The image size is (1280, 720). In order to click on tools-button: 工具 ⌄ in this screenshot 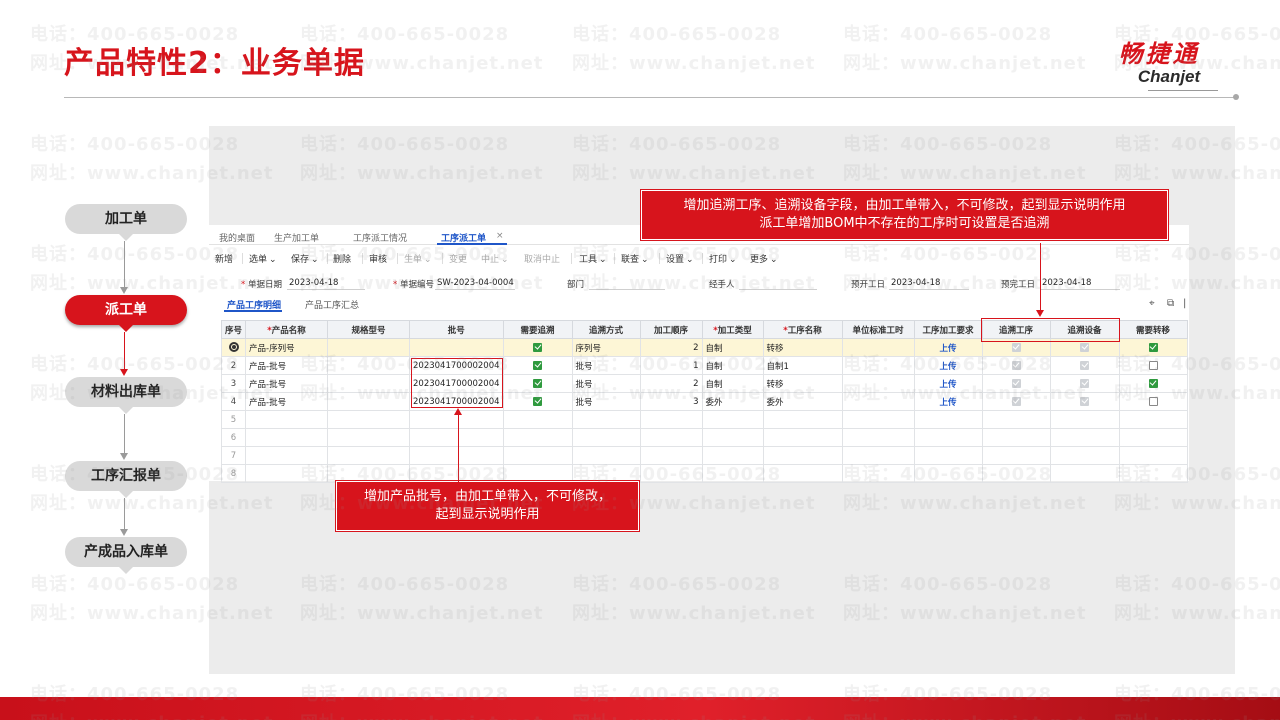, I will do `click(593, 258)`.